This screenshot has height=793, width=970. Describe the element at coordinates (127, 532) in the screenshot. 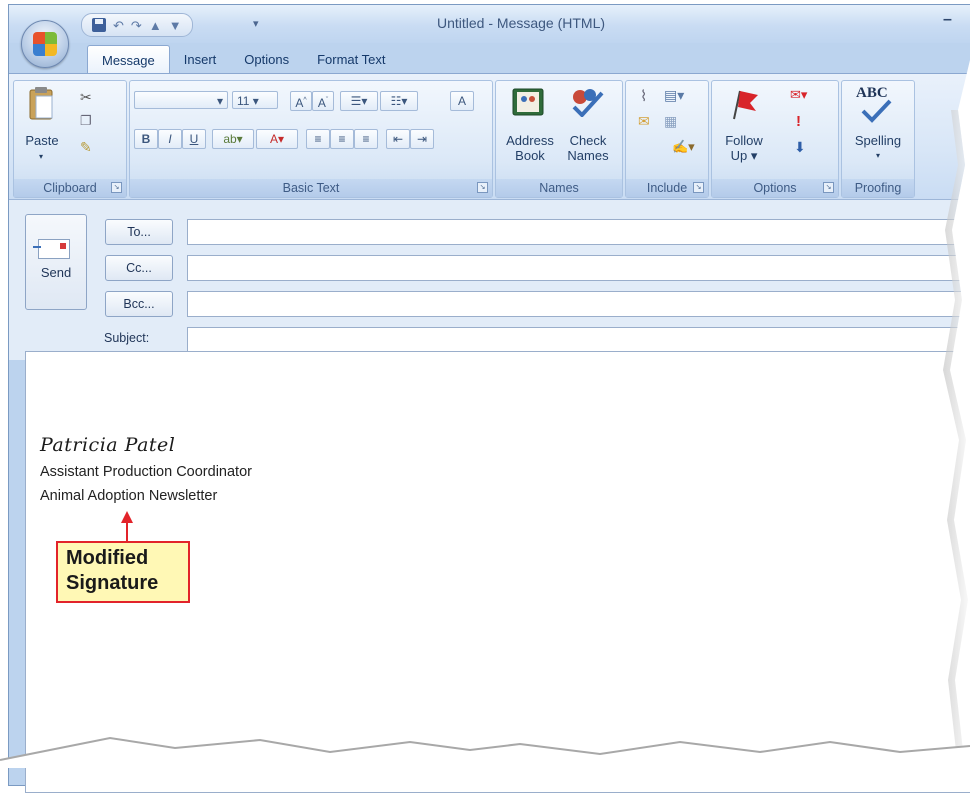

I see `callout-arrow-line` at that location.